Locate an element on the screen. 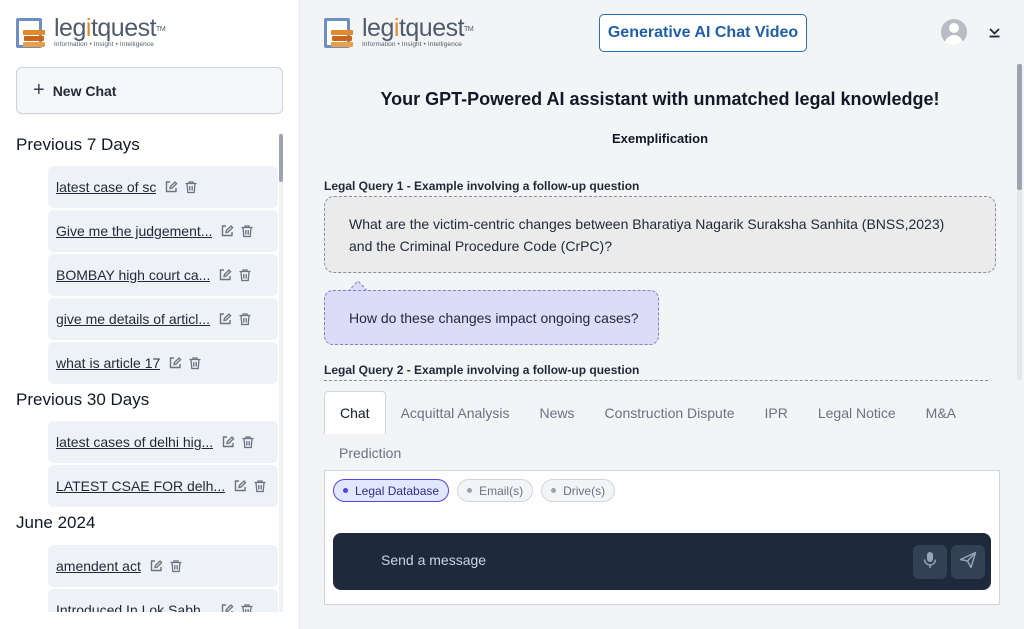 The image size is (1024, 629). chip-label: Email(s) is located at coordinates (501, 490).